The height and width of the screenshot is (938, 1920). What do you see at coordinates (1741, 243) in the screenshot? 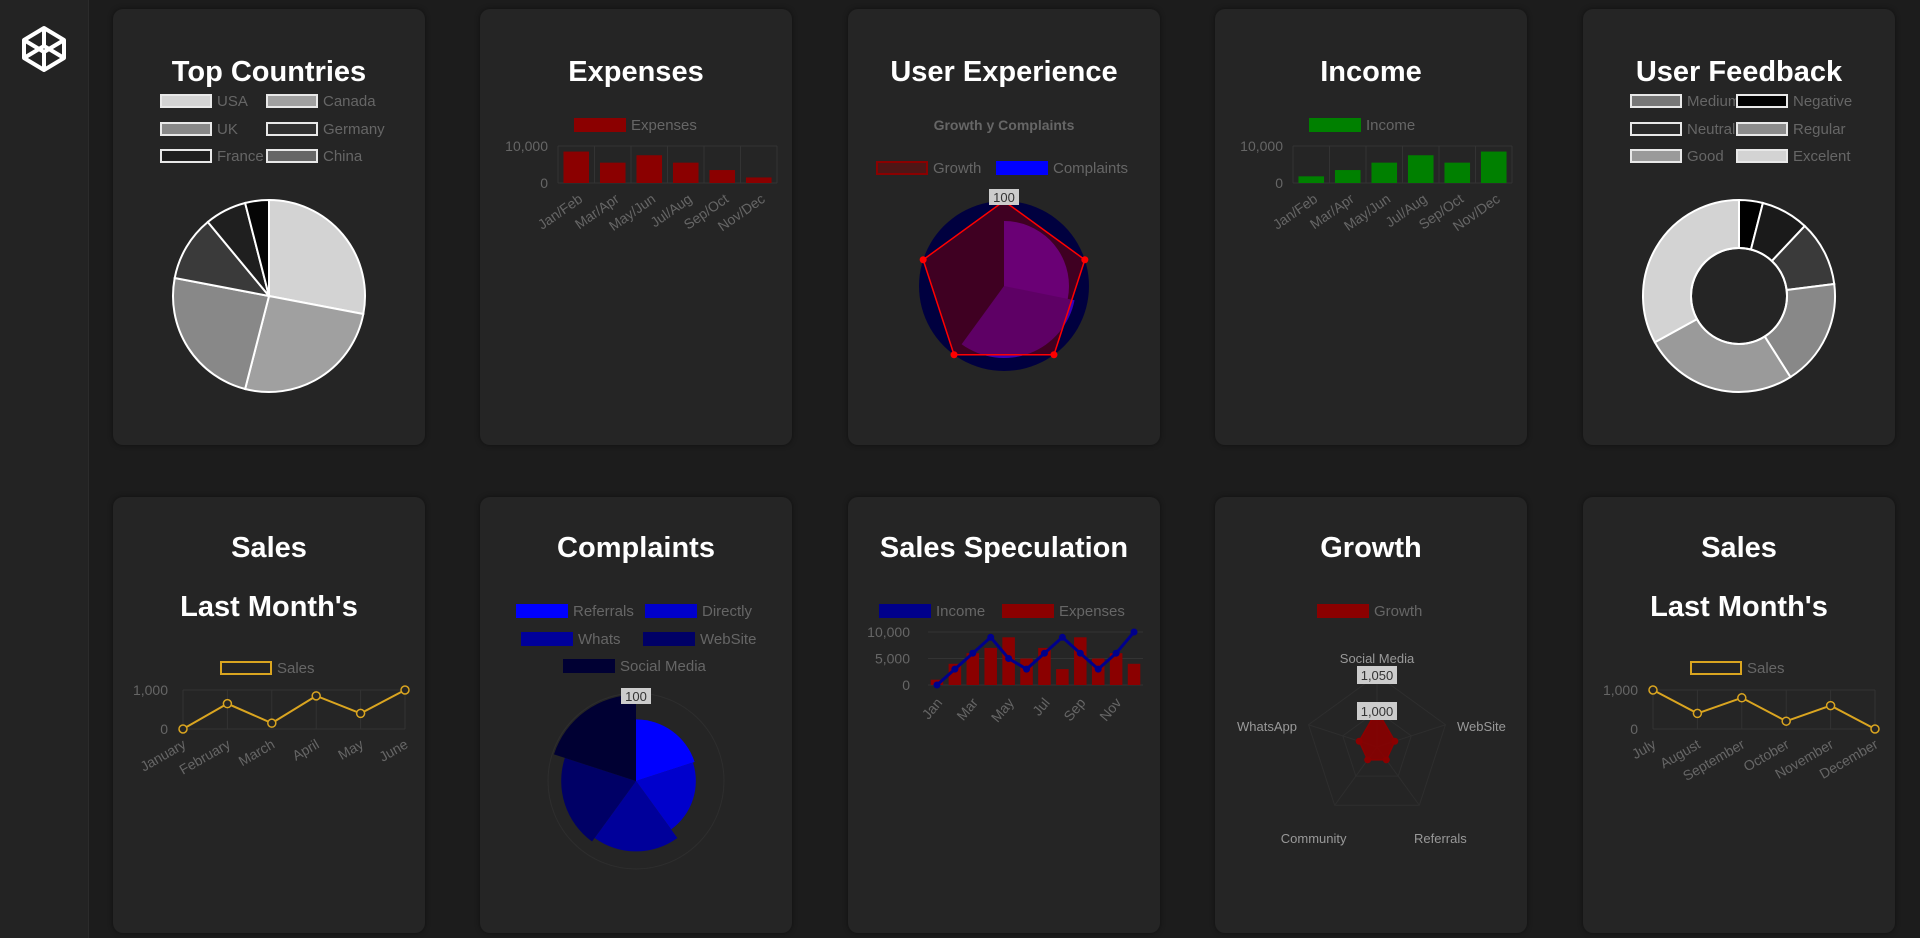
I see `user-feedback-doughnut-chart: Medium Negative Neutral Regular Good Excelent` at bounding box center [1741, 243].